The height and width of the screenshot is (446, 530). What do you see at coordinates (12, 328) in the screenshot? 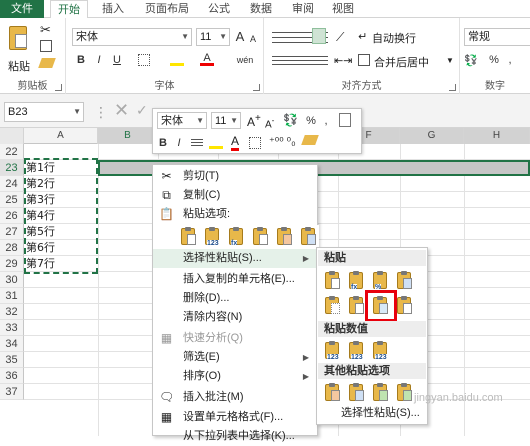
I see `row-header: 33` at bounding box center [12, 328].